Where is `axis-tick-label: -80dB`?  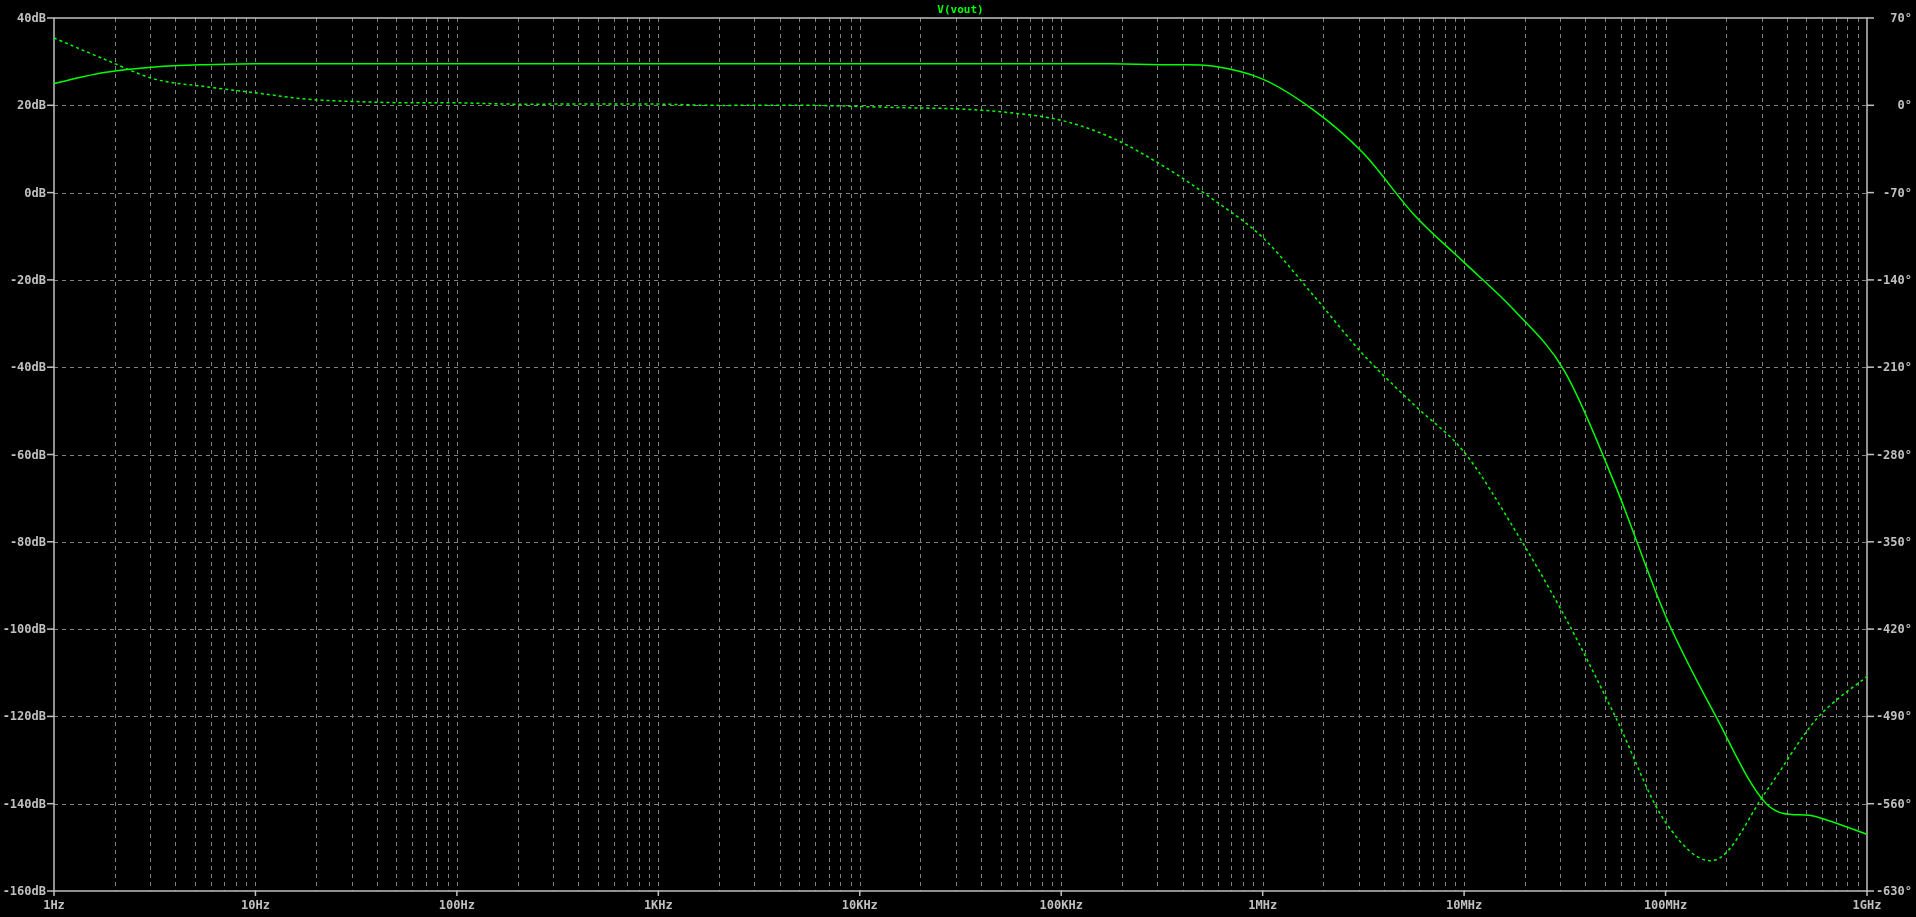
axis-tick-label: -80dB is located at coordinates (27, 541).